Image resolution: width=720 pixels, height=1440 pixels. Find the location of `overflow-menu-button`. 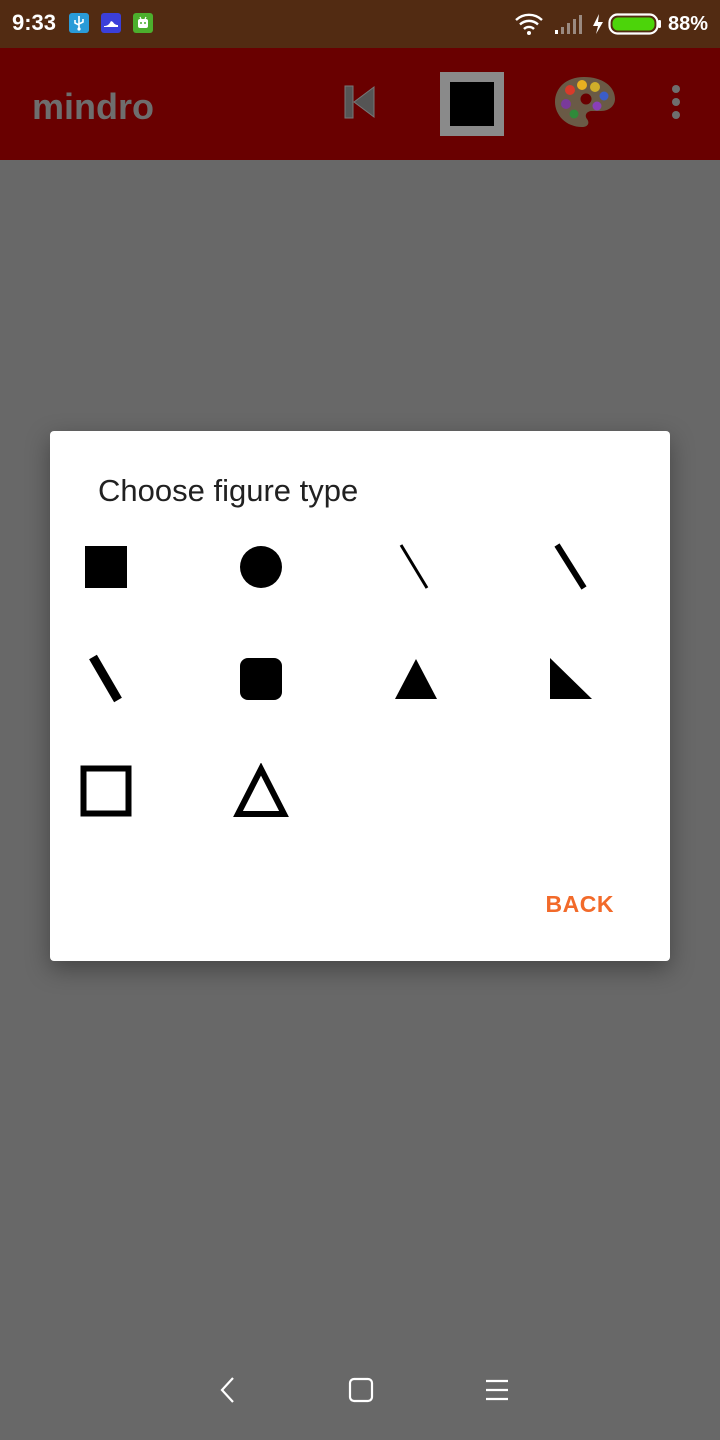

overflow-menu-button is located at coordinates (676, 104).